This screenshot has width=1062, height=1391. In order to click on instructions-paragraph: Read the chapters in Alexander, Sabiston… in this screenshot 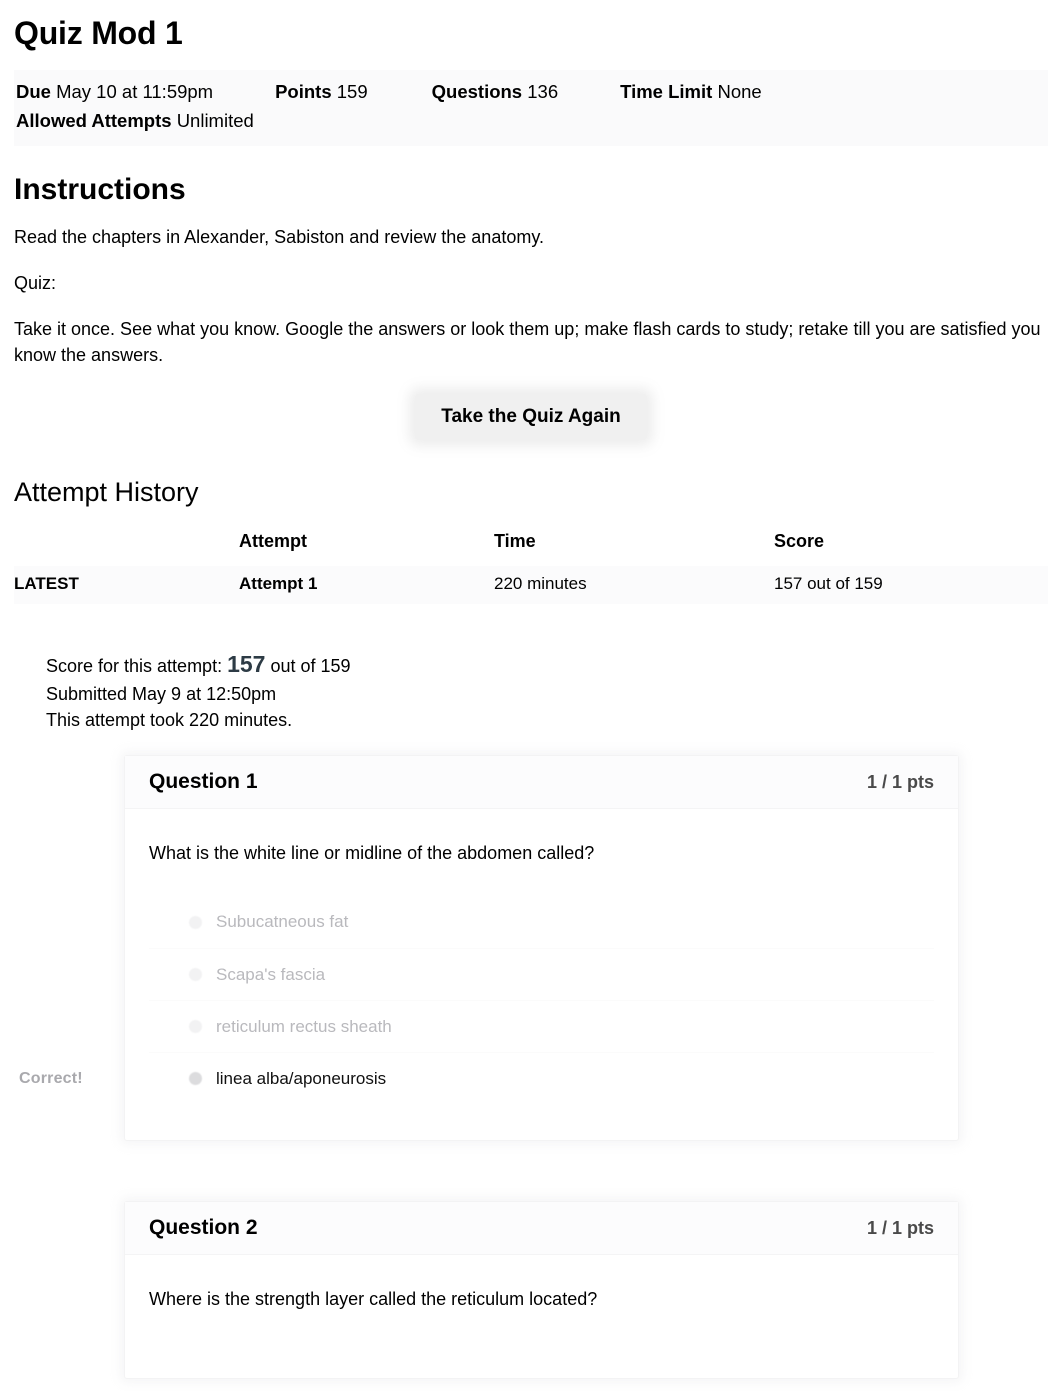, I will do `click(279, 236)`.